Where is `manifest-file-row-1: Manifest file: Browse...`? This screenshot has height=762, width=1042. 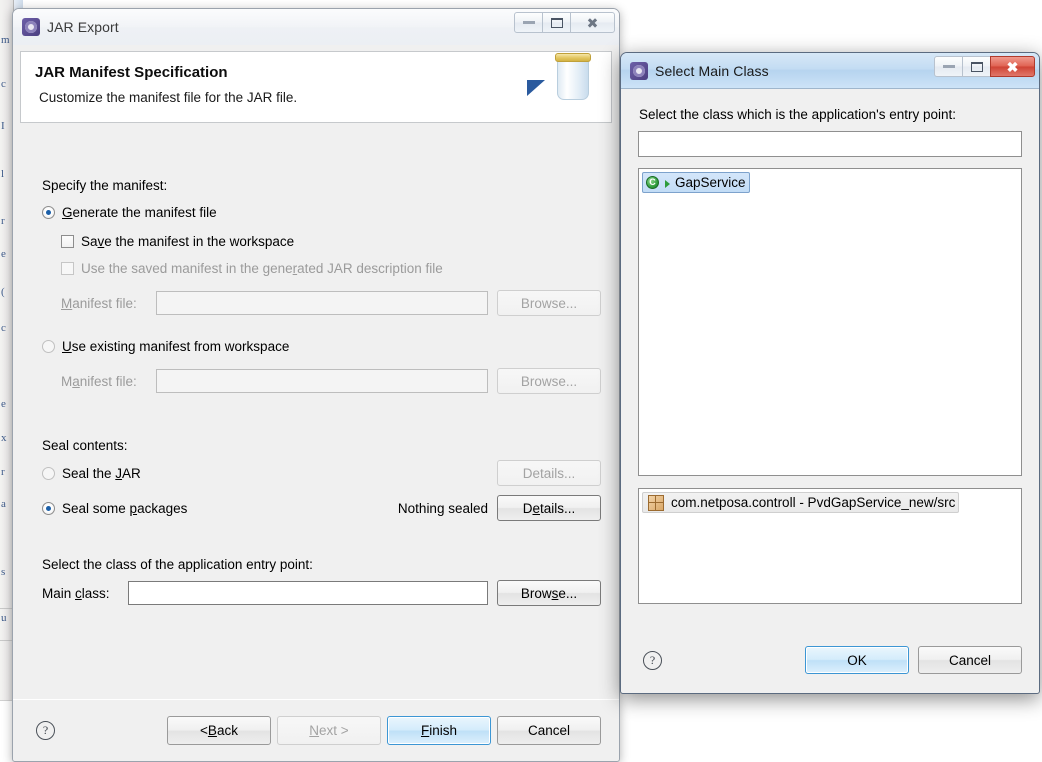 manifest-file-row-1: Manifest file: Browse... is located at coordinates (321, 303).